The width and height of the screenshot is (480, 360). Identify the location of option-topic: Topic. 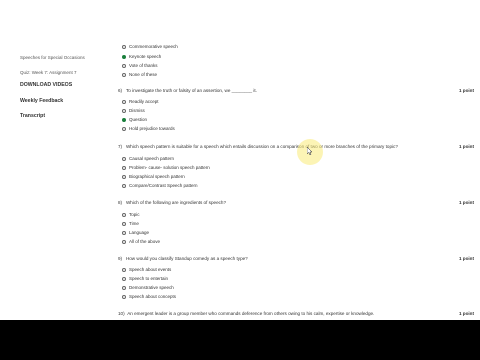
(131, 214).